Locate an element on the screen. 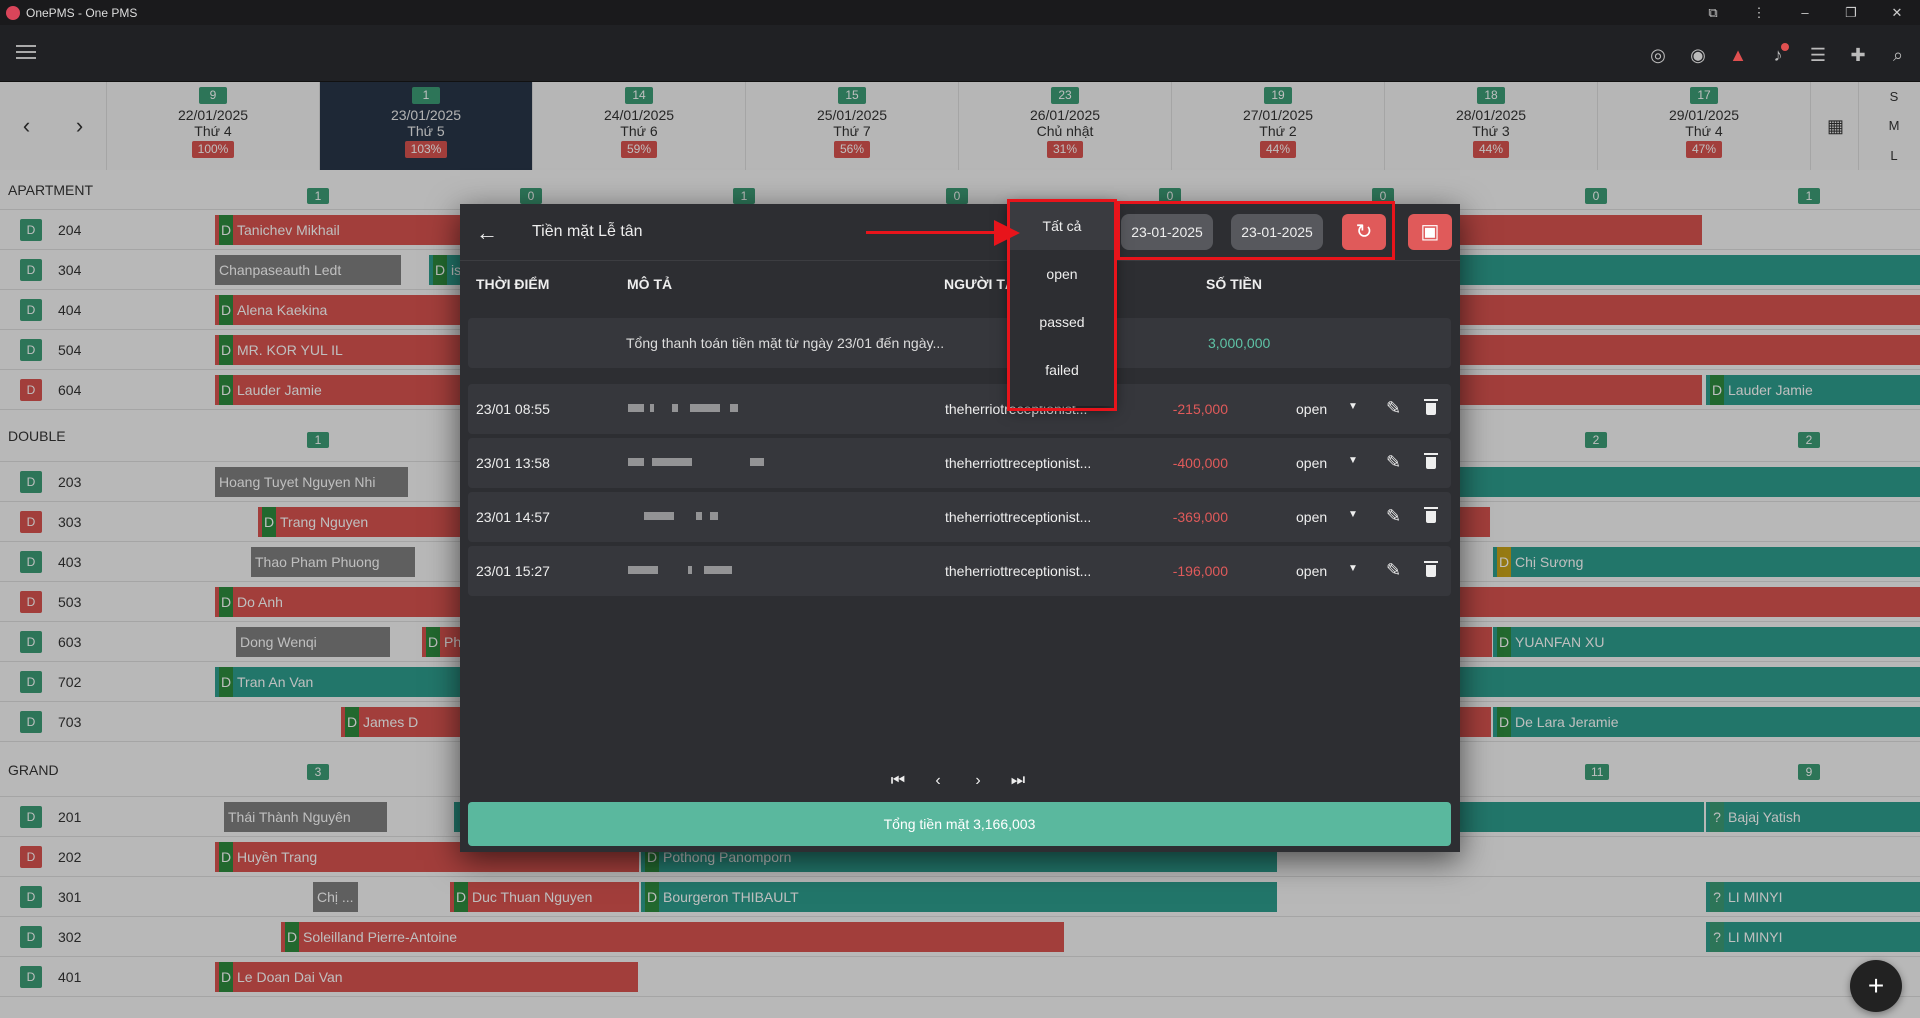  first-page-icon: ⏮ is located at coordinates (898, 781).